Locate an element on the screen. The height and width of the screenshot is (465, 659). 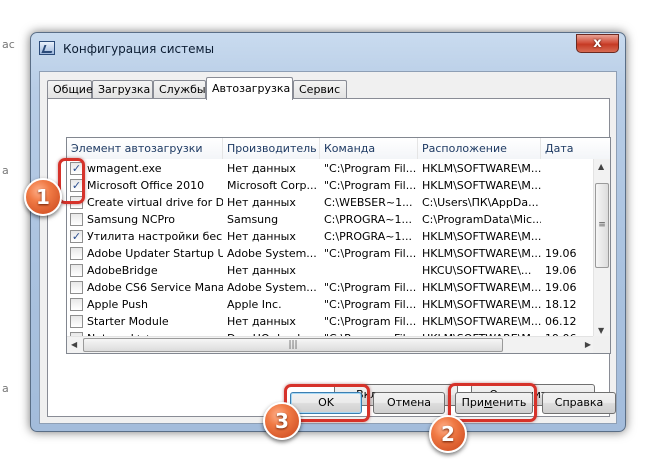
close-icon: x is located at coordinates (597, 43).